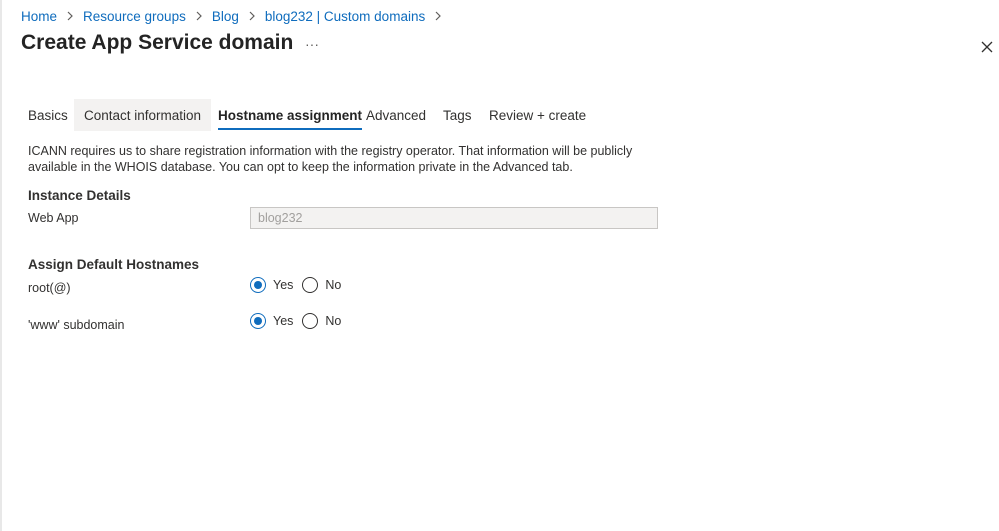 The height and width of the screenshot is (531, 999). I want to click on assign-default-hostnames-heading: Assign Default Hostnames, so click(114, 264).